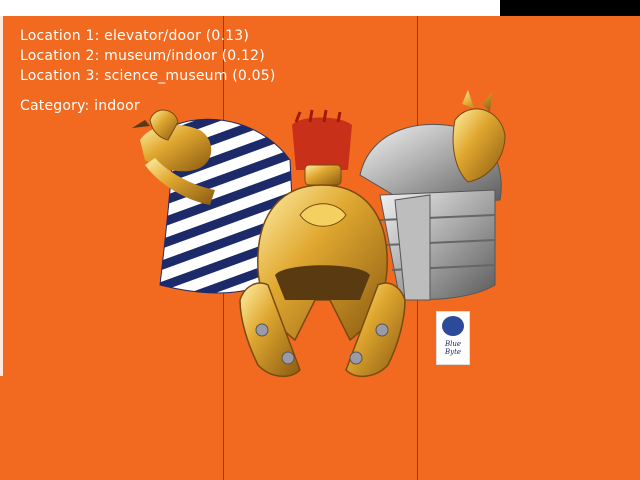 The image size is (640, 480). What do you see at coordinates (117, 106) in the screenshot?
I see `category-value: indoor` at bounding box center [117, 106].